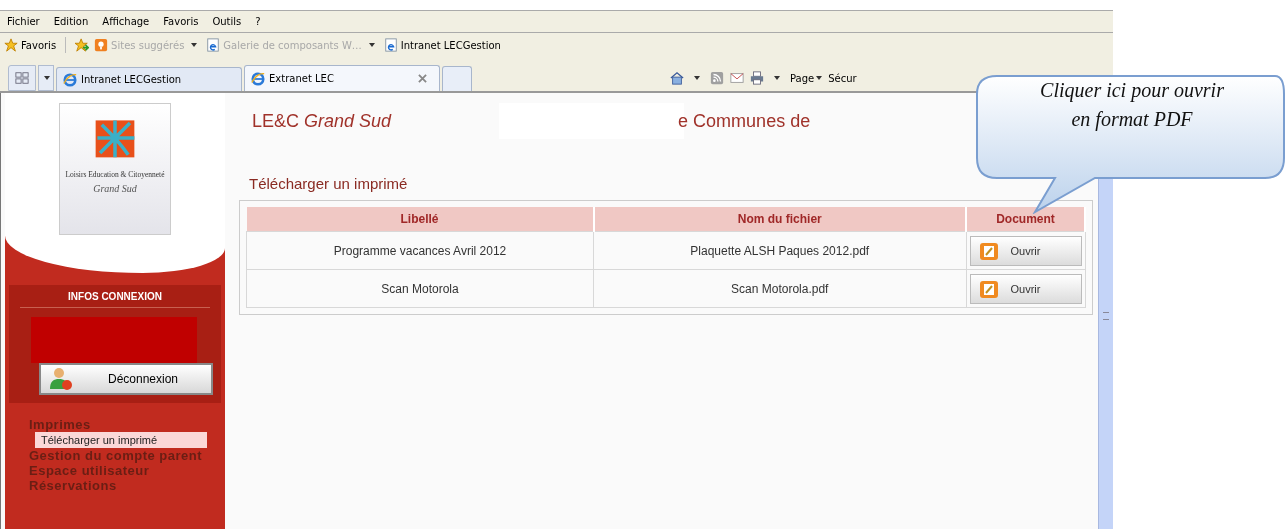  Describe the element at coordinates (717, 78) in the screenshot. I see `feed-icon` at that location.